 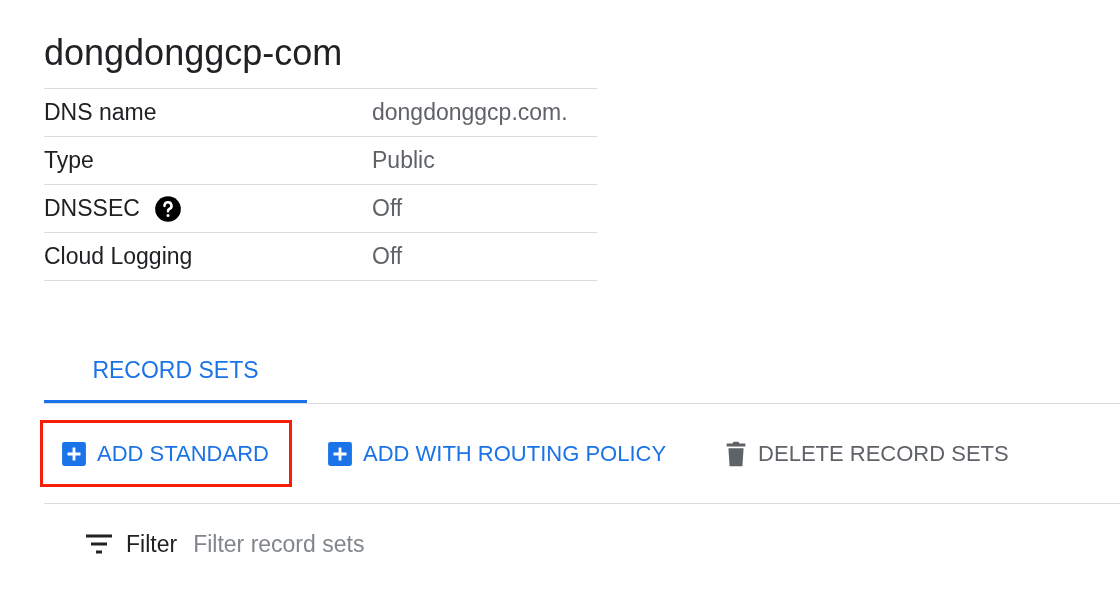 I want to click on detail-label: Cloud Logging, so click(x=118, y=257).